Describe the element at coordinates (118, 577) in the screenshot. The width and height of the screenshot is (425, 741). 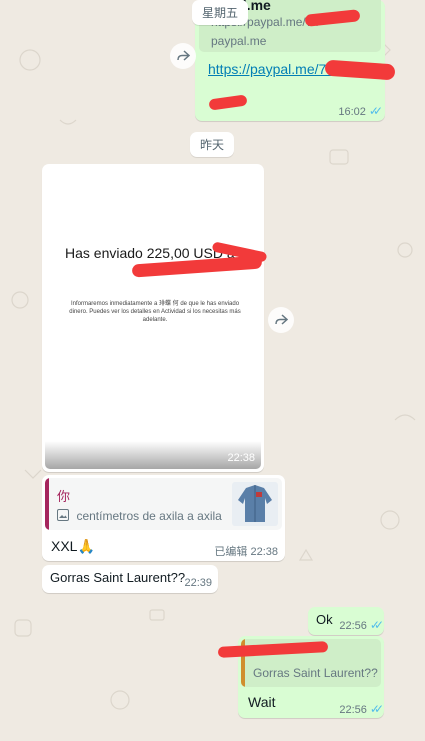
I see `message-text: Gorras Saint Laurent??` at that location.